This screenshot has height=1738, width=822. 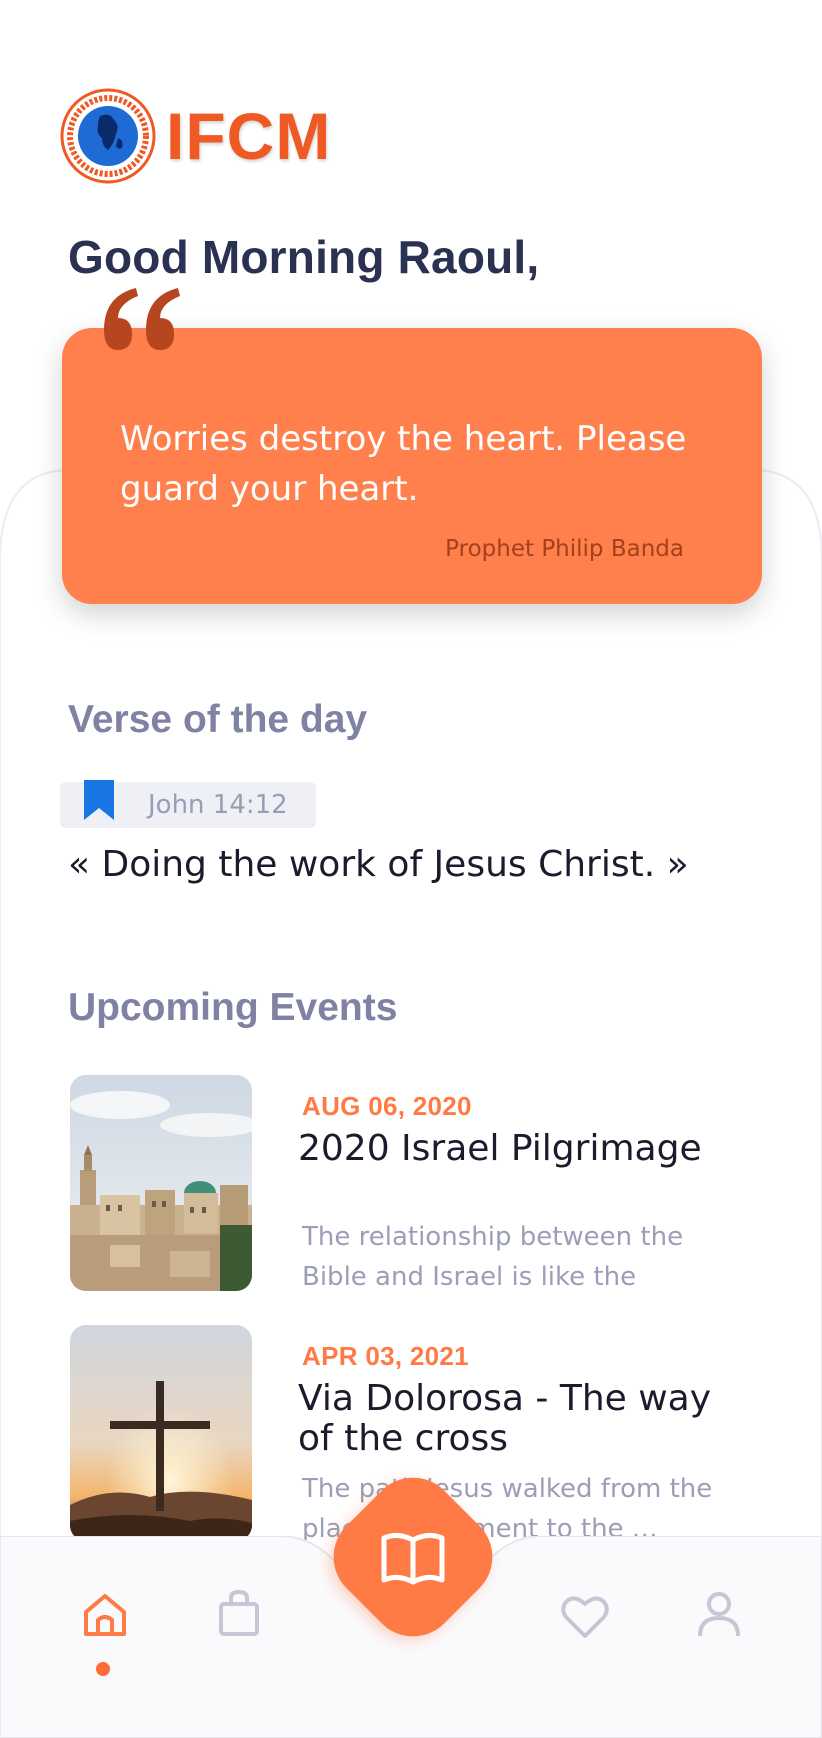 What do you see at coordinates (105, 1615) in the screenshot?
I see `home-icon` at bounding box center [105, 1615].